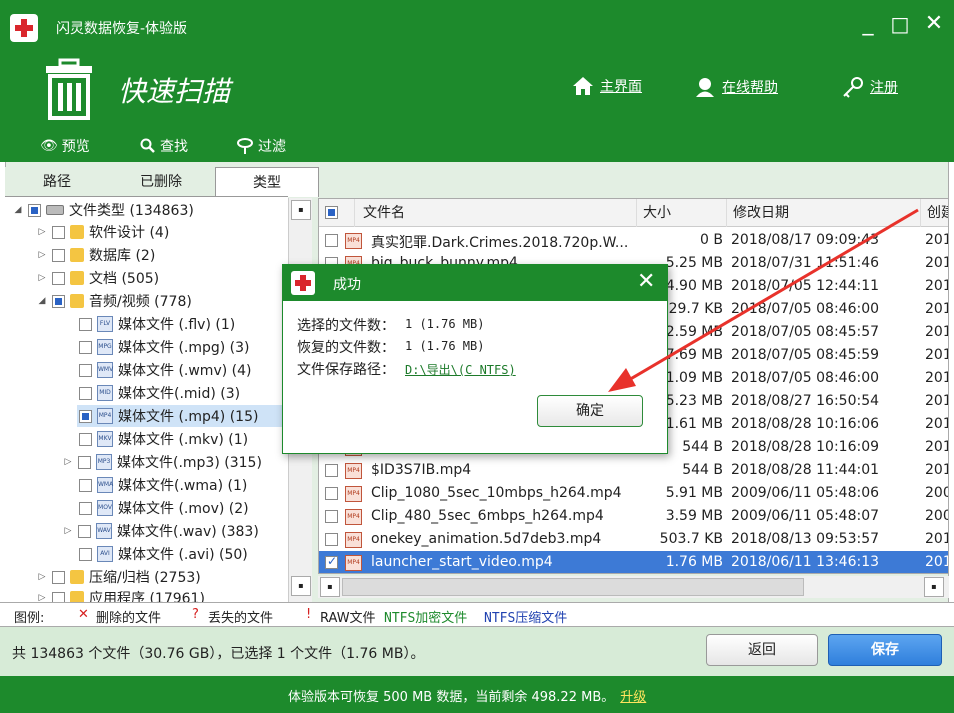 The width and height of the screenshot is (954, 713). What do you see at coordinates (57, 182) in the screenshot?
I see `tab-path: 路径` at bounding box center [57, 182].